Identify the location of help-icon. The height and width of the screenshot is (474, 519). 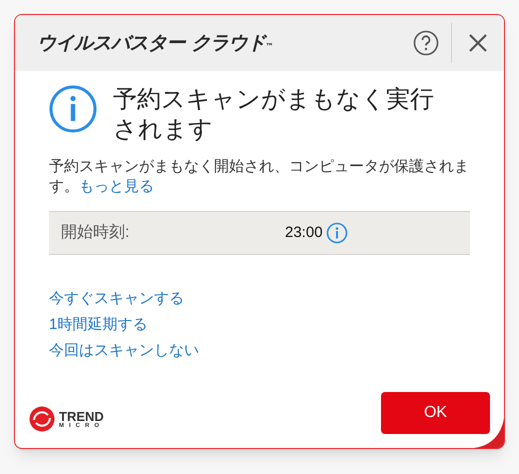
(426, 43).